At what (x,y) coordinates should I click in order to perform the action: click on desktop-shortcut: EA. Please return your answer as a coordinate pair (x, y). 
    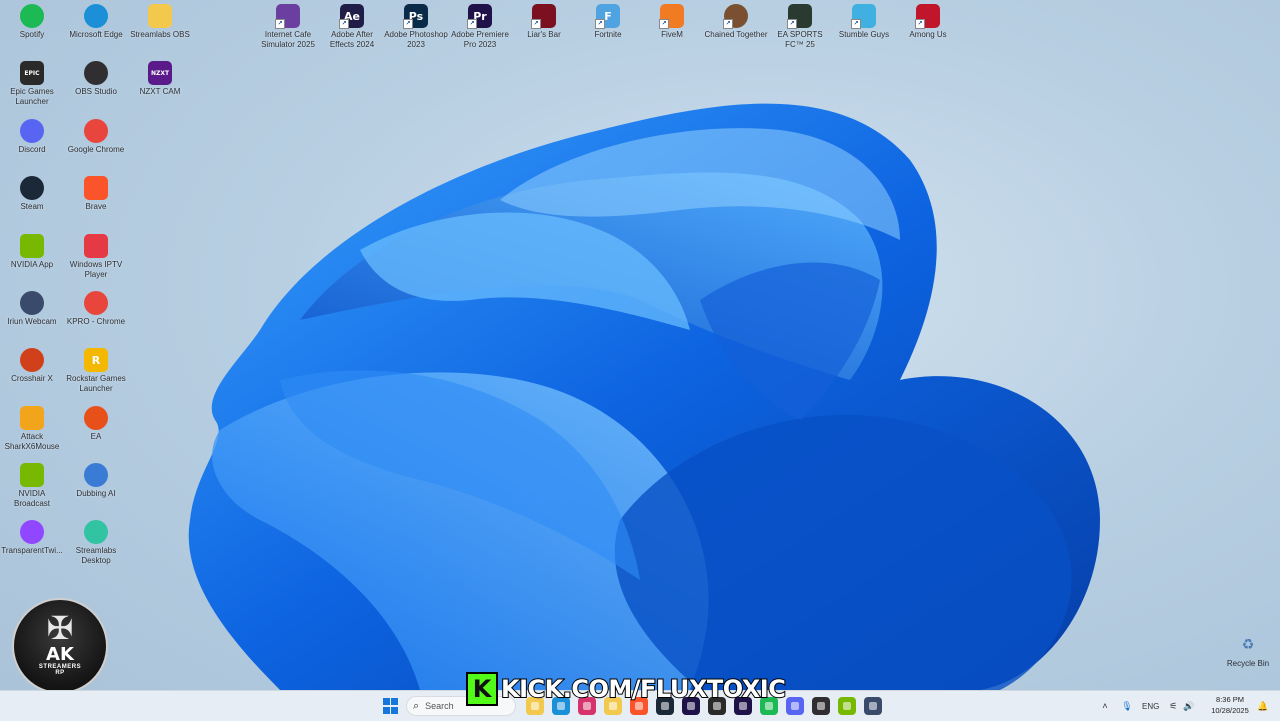
    Looking at the image, I should click on (96, 422).